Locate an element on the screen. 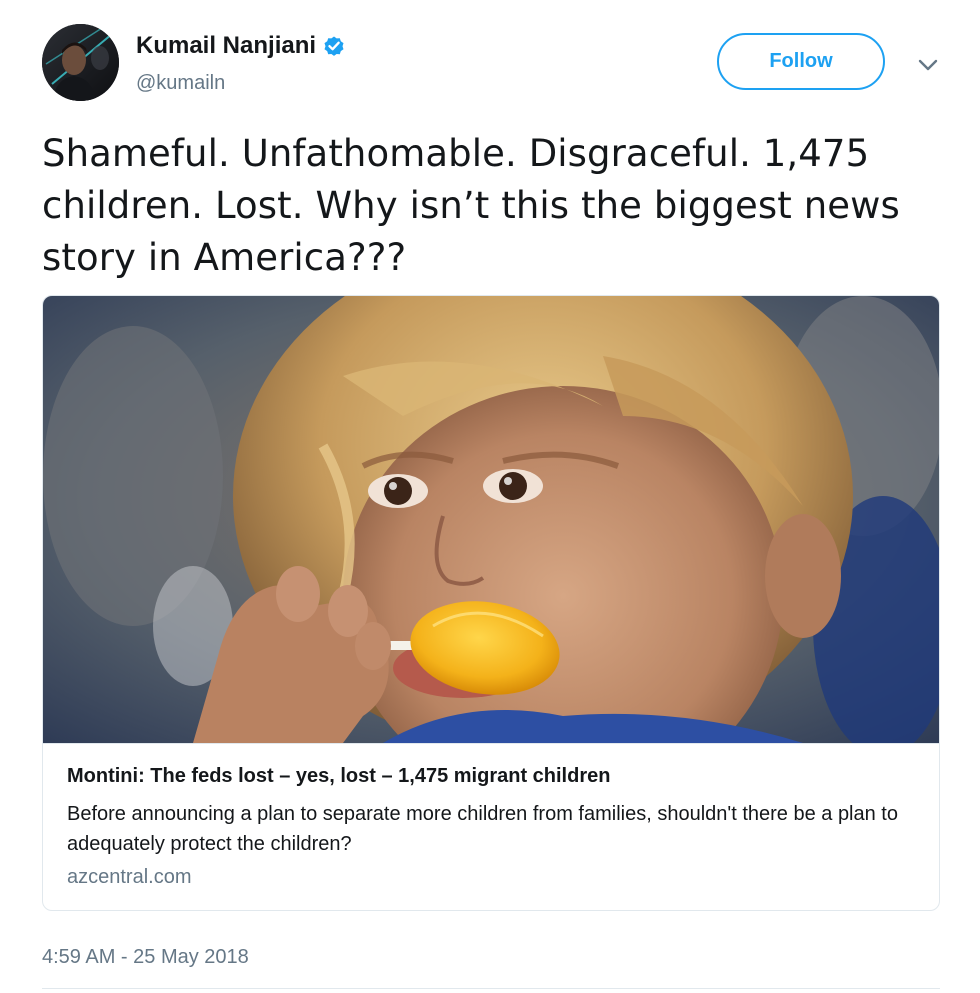 The height and width of the screenshot is (993, 980). card-divider is located at coordinates (491, 743).